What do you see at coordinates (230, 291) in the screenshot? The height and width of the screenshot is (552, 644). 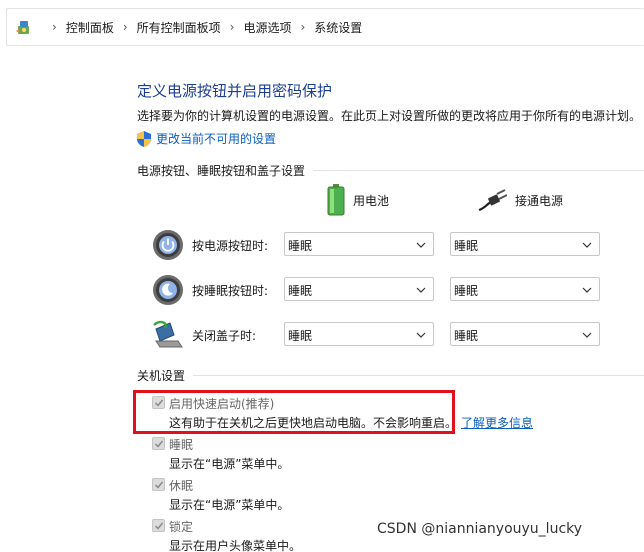 I see `sleep-button-label: 按睡眠按钮时:` at bounding box center [230, 291].